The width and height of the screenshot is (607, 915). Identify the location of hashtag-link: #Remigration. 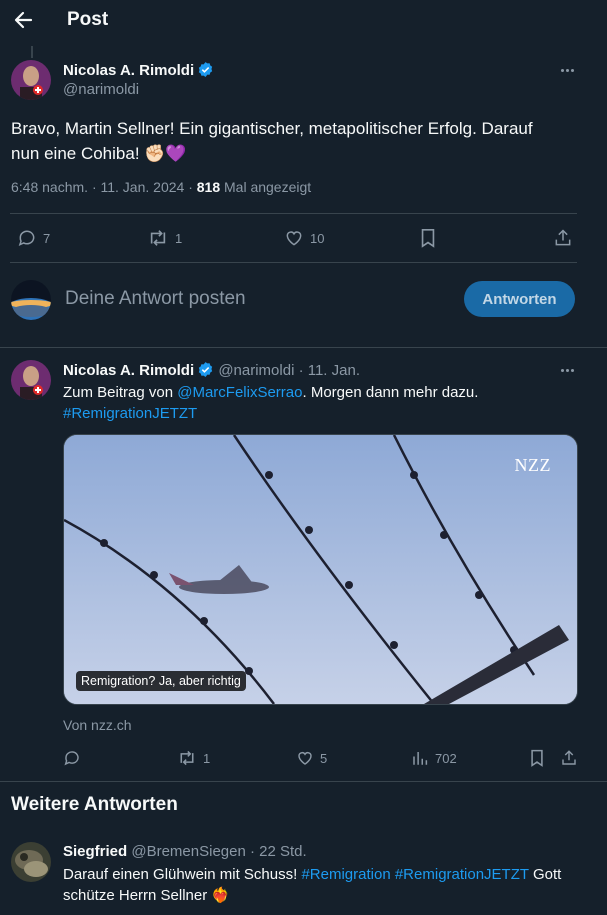
(345, 874).